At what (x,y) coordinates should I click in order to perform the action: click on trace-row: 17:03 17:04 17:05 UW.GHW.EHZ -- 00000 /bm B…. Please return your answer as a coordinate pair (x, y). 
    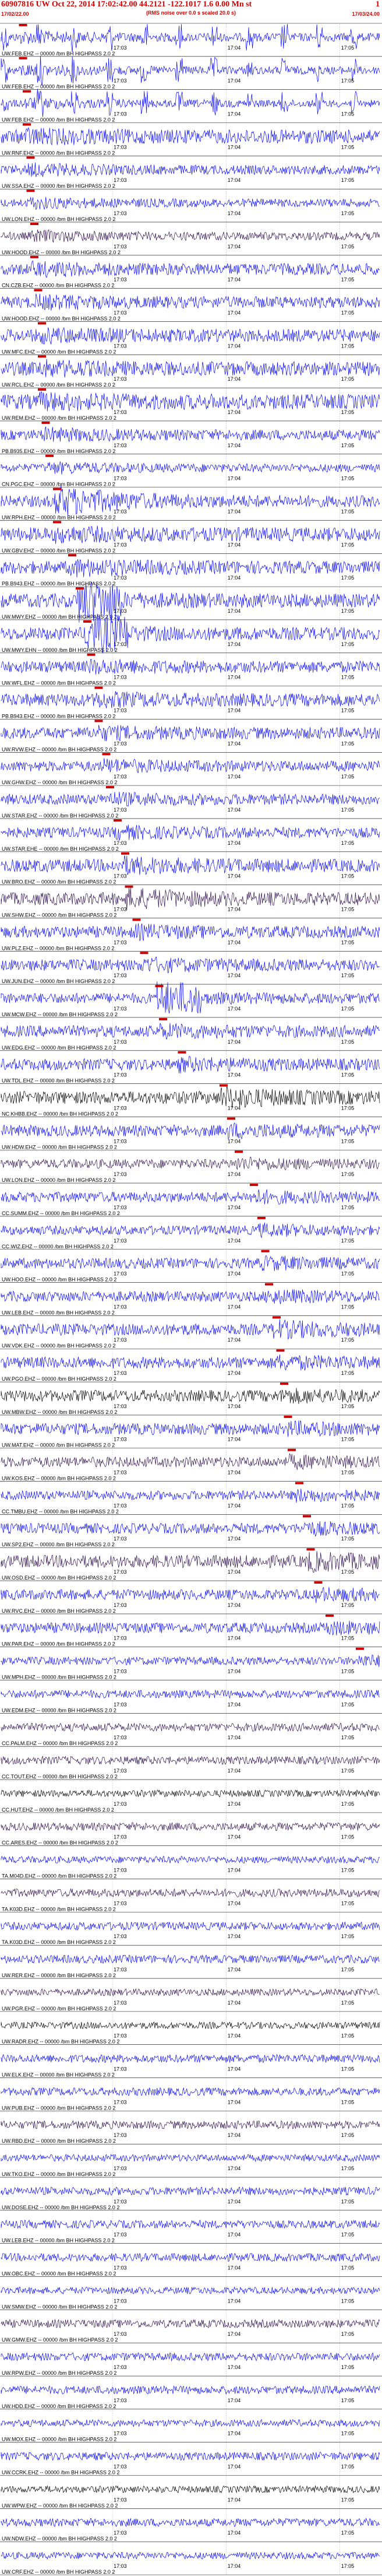
    Looking at the image, I should click on (191, 768).